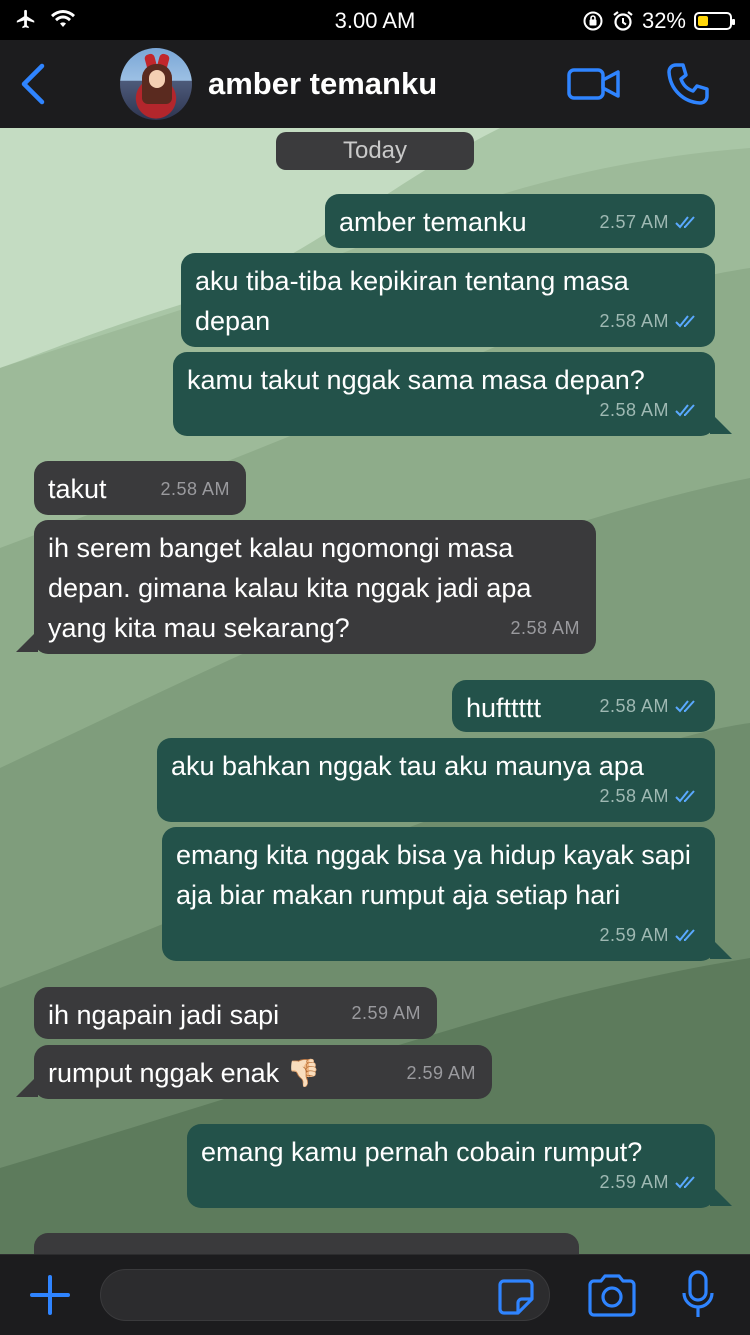 This screenshot has width=750, height=1335. What do you see at coordinates (634, 222) in the screenshot?
I see `message-time: 2.57 AM` at bounding box center [634, 222].